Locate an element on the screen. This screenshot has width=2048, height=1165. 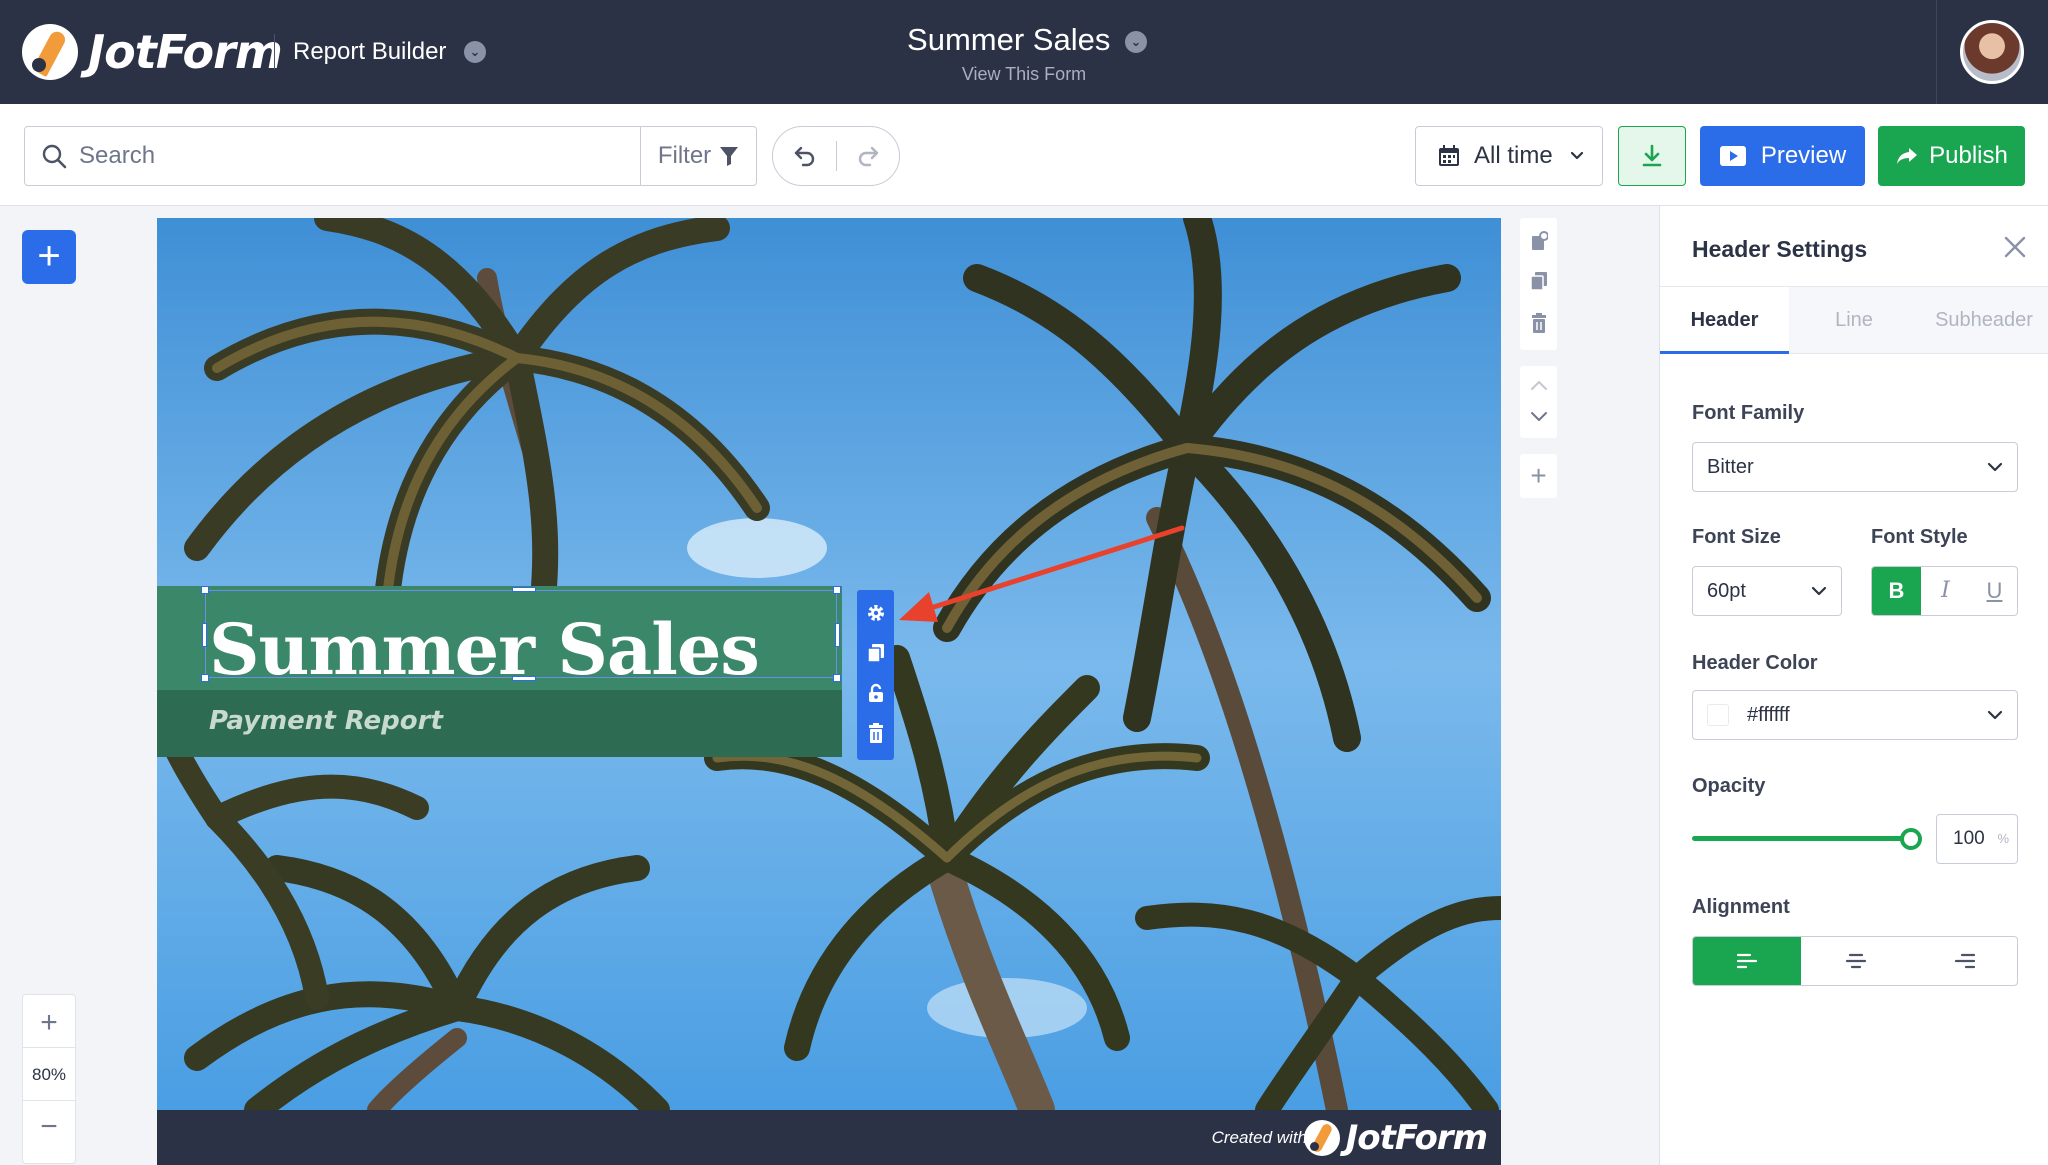
resize-handle-bottom is located at coordinates (524, 678).